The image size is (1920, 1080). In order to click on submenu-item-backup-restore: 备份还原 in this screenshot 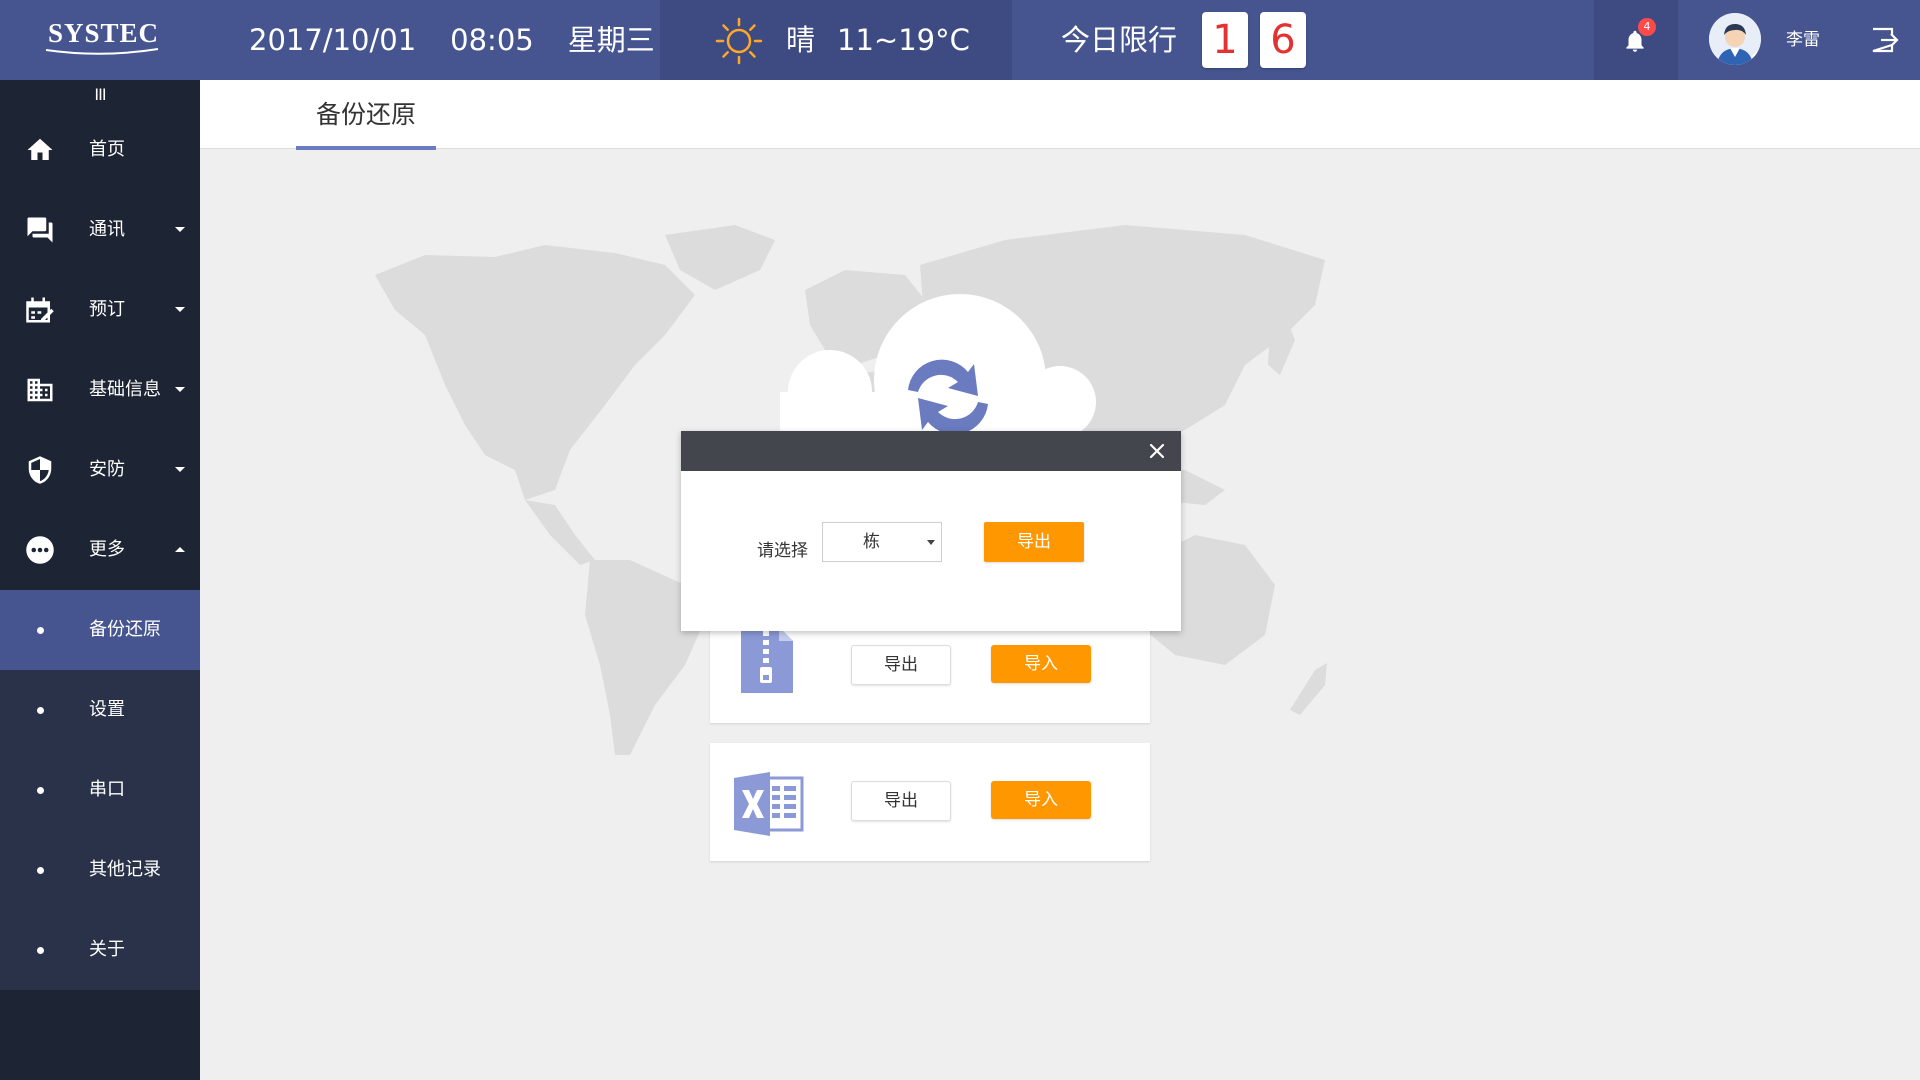, I will do `click(100, 630)`.